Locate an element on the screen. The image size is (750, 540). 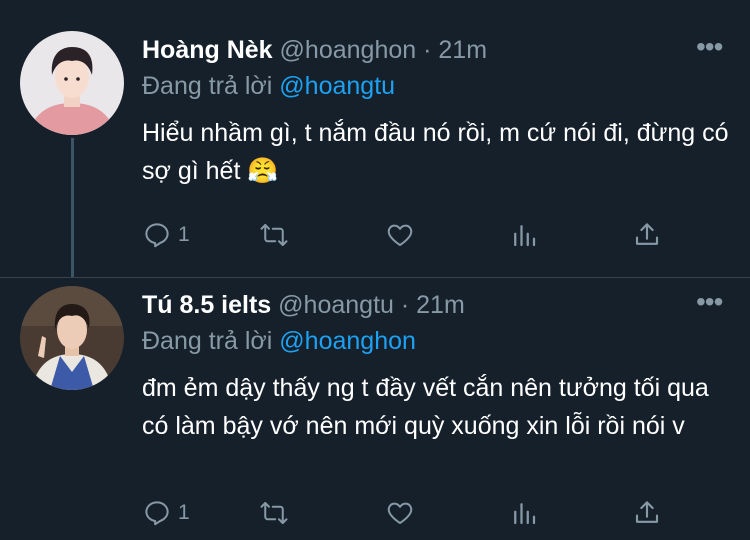
replying-to: Đang trả lời @hoangtu is located at coordinates (268, 86).